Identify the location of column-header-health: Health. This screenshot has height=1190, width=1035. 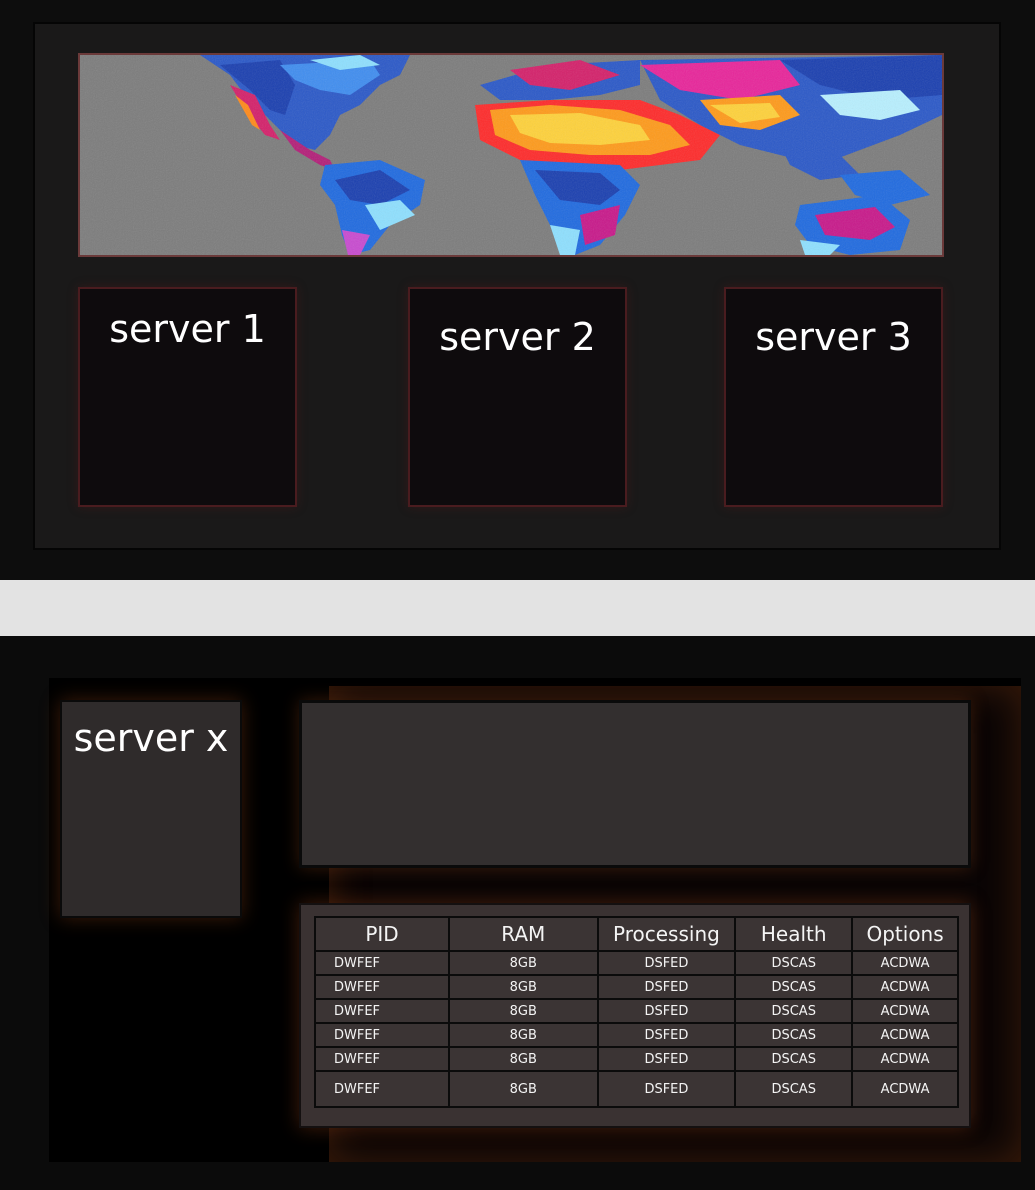
(794, 934).